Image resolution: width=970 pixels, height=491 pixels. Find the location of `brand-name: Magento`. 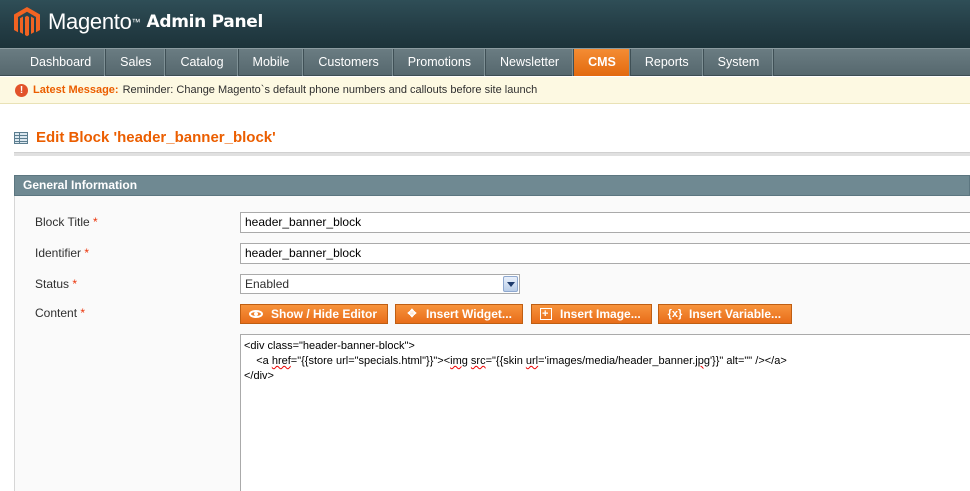

brand-name: Magento is located at coordinates (90, 21).